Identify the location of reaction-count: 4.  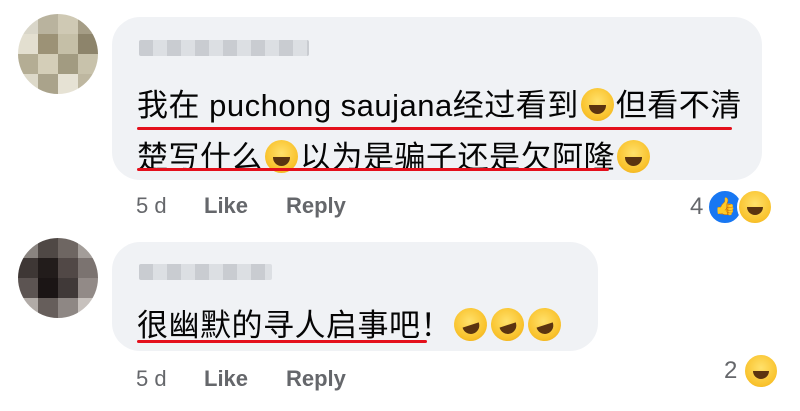
(697, 206).